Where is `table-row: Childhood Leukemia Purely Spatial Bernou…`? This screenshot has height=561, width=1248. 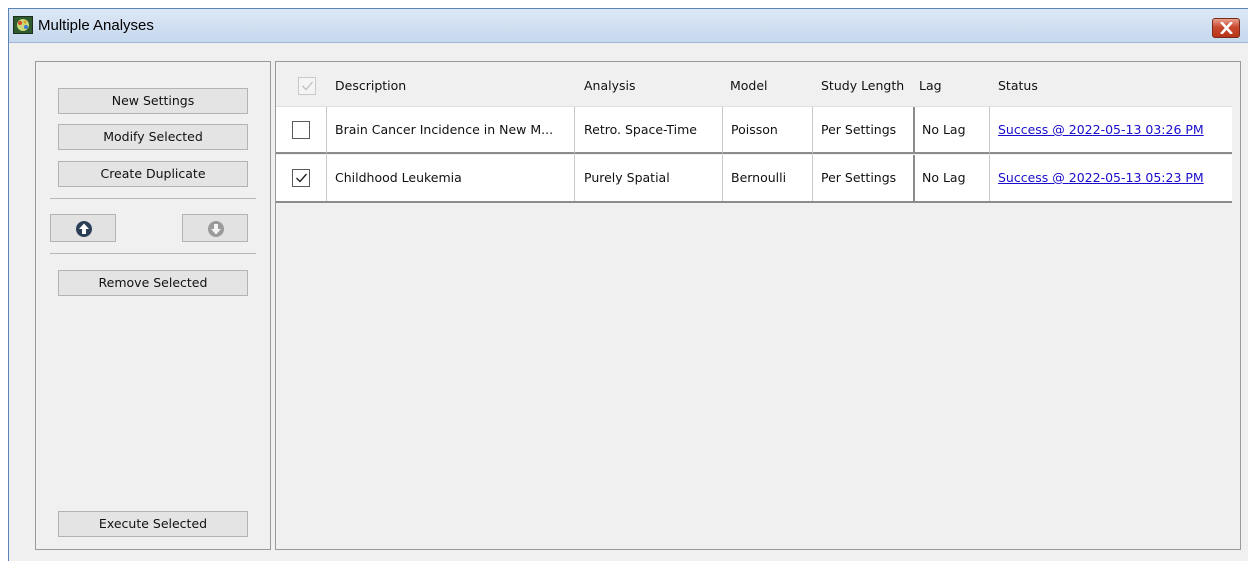 table-row: Childhood Leukemia Purely Spatial Bernou… is located at coordinates (754, 179).